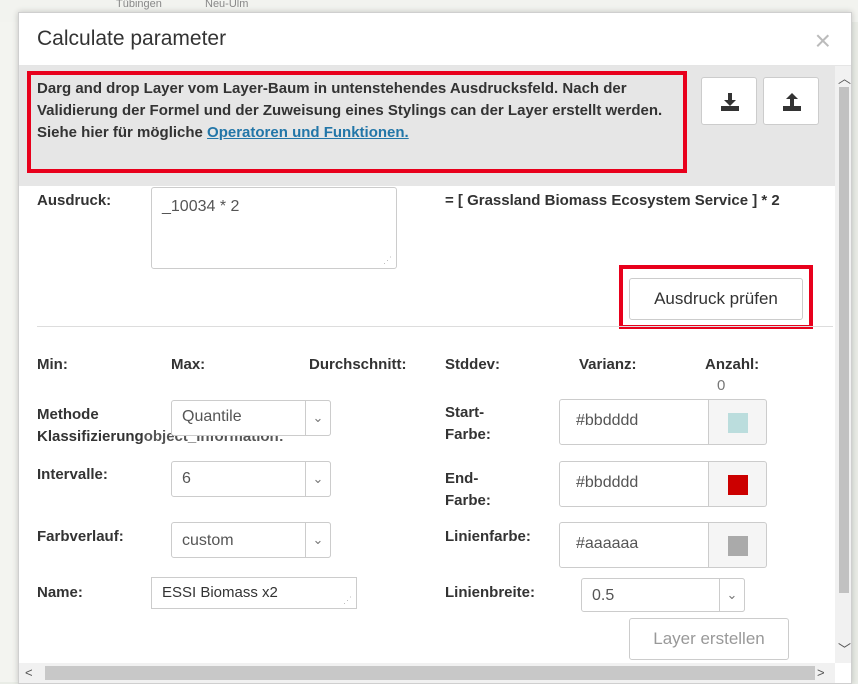  What do you see at coordinates (473, 364) in the screenshot?
I see `stddev-label: Stddev:` at bounding box center [473, 364].